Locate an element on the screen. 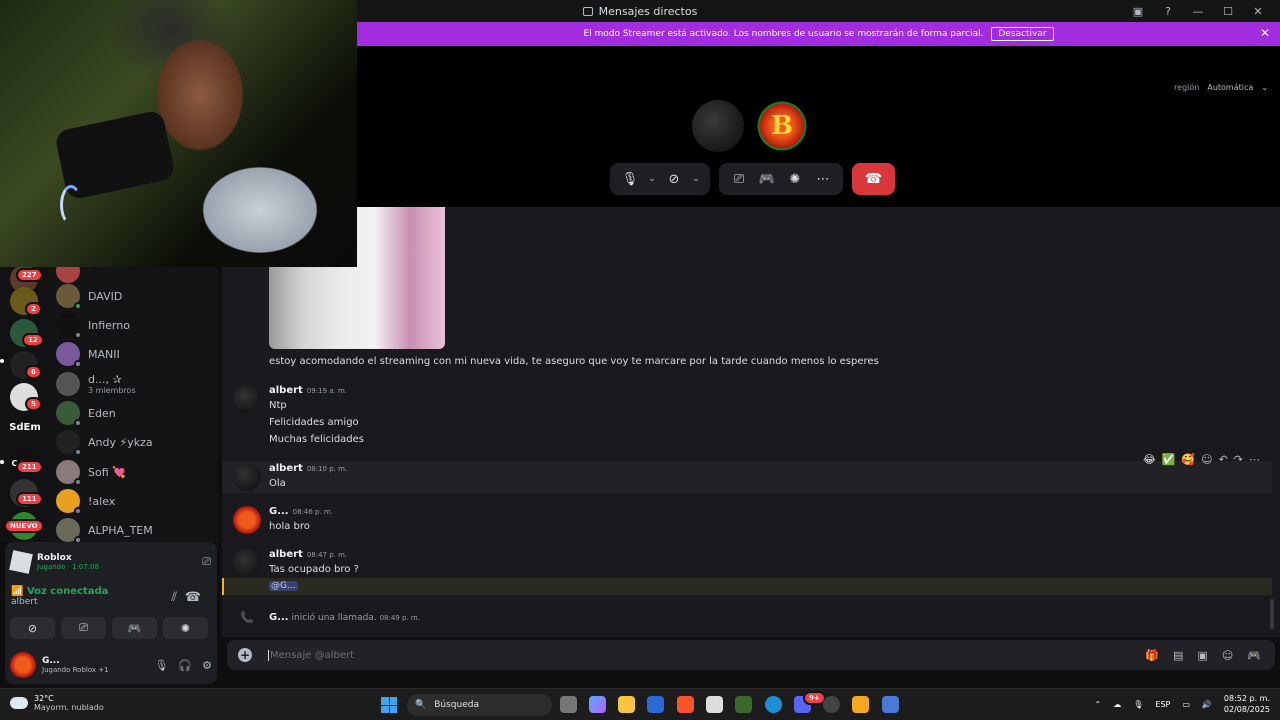  activity-status: Roblox Jugando · 1:07:08 ⎚ is located at coordinates (110, 562).